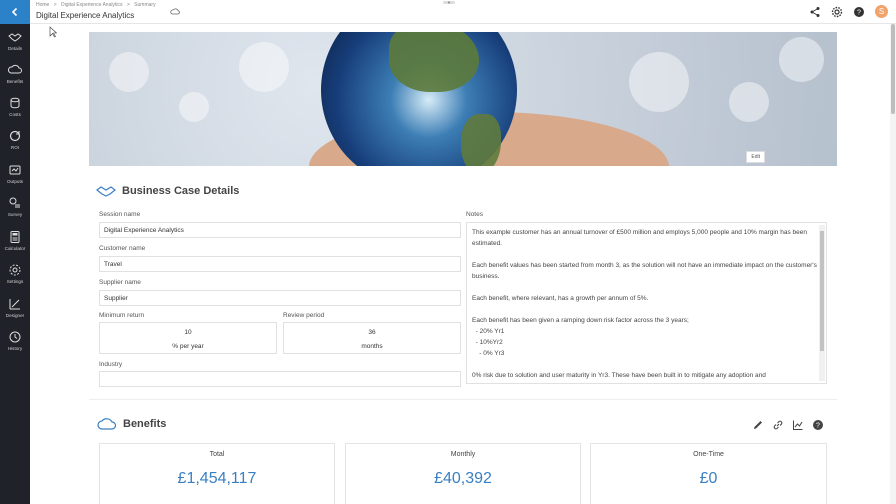 The width and height of the screenshot is (896, 504). I want to click on notes-scrollbar, so click(822, 303).